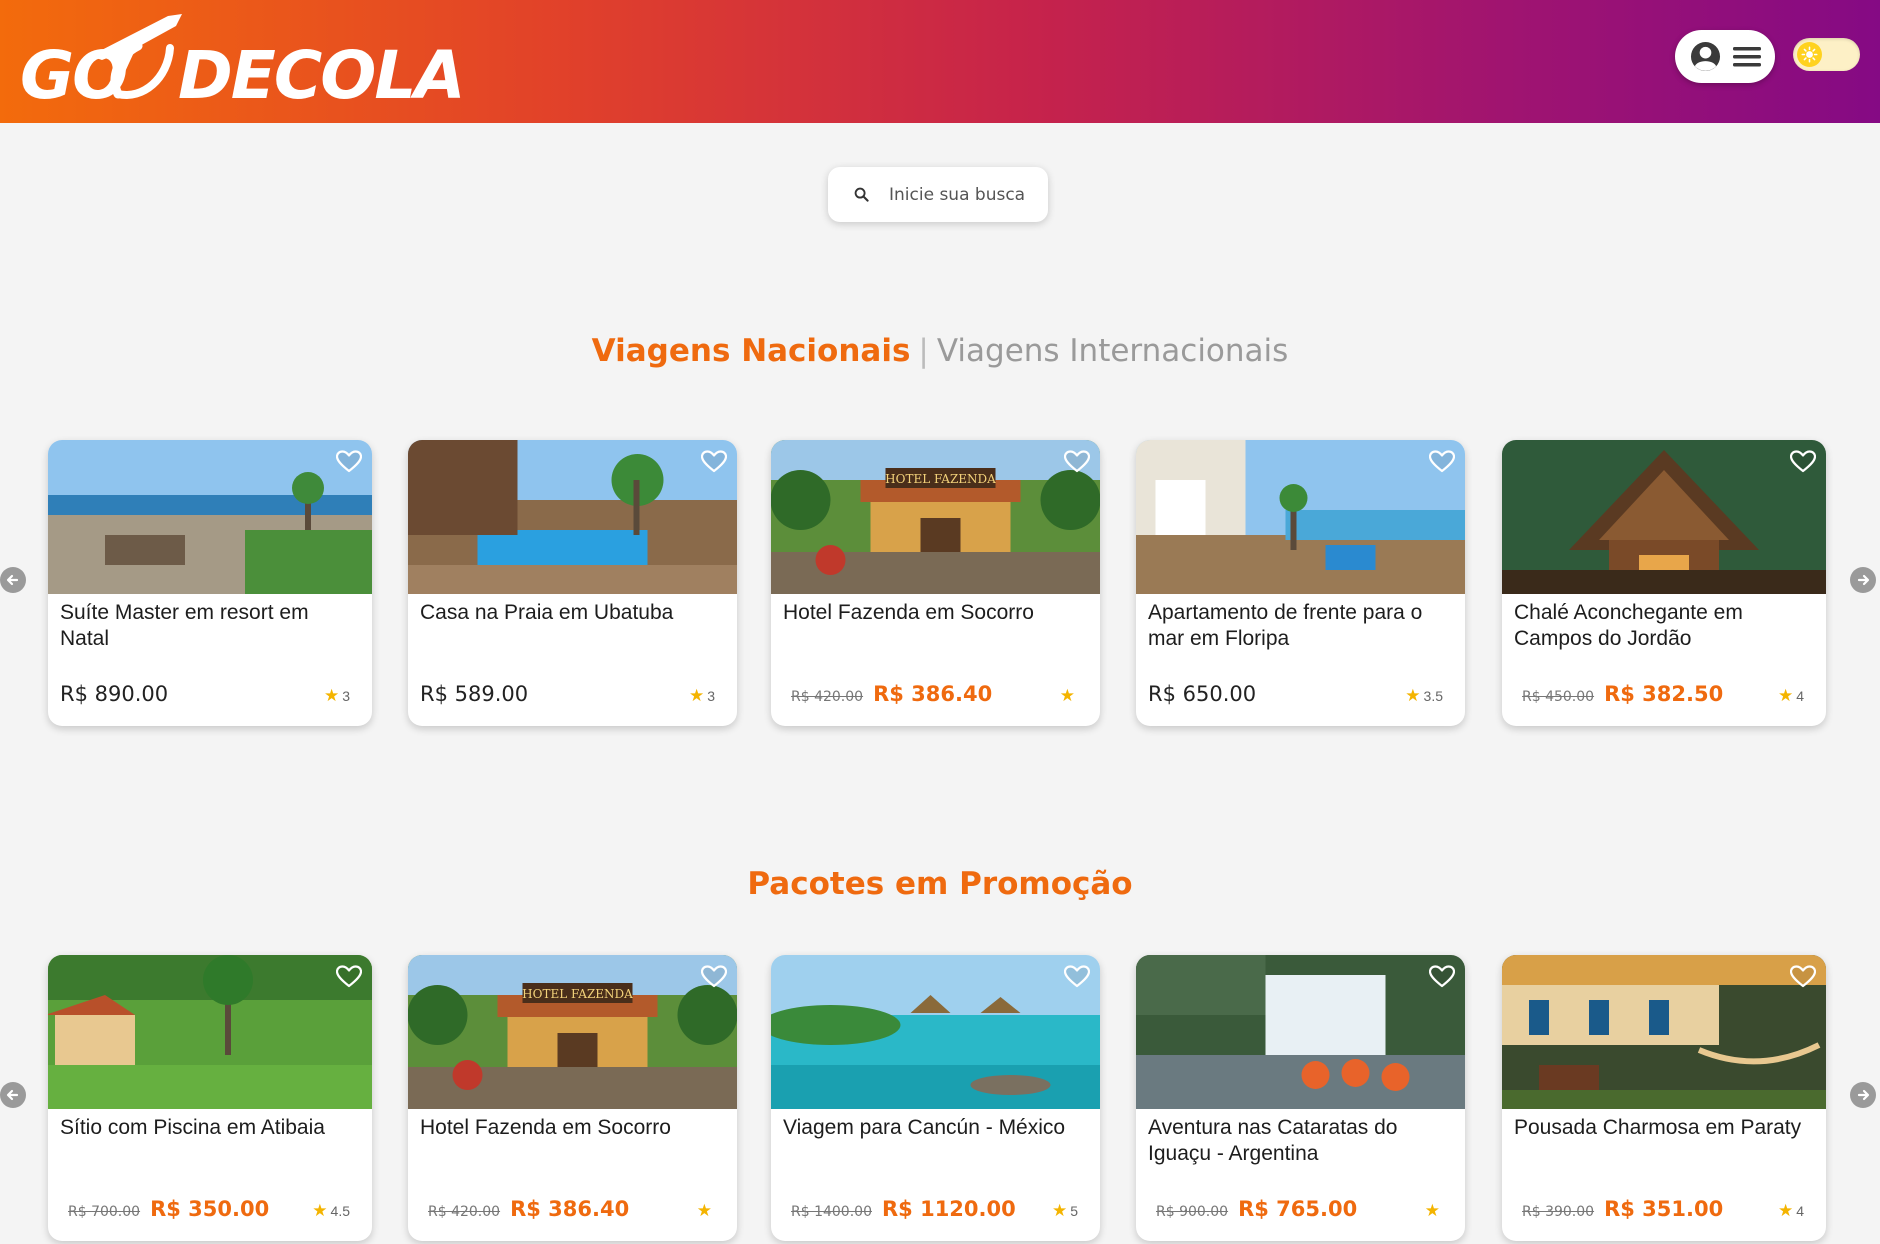 Image resolution: width=1880 pixels, height=1244 pixels. I want to click on trip-title: Chalé Aconchegante em Campos do Jordão, so click(1628, 625).